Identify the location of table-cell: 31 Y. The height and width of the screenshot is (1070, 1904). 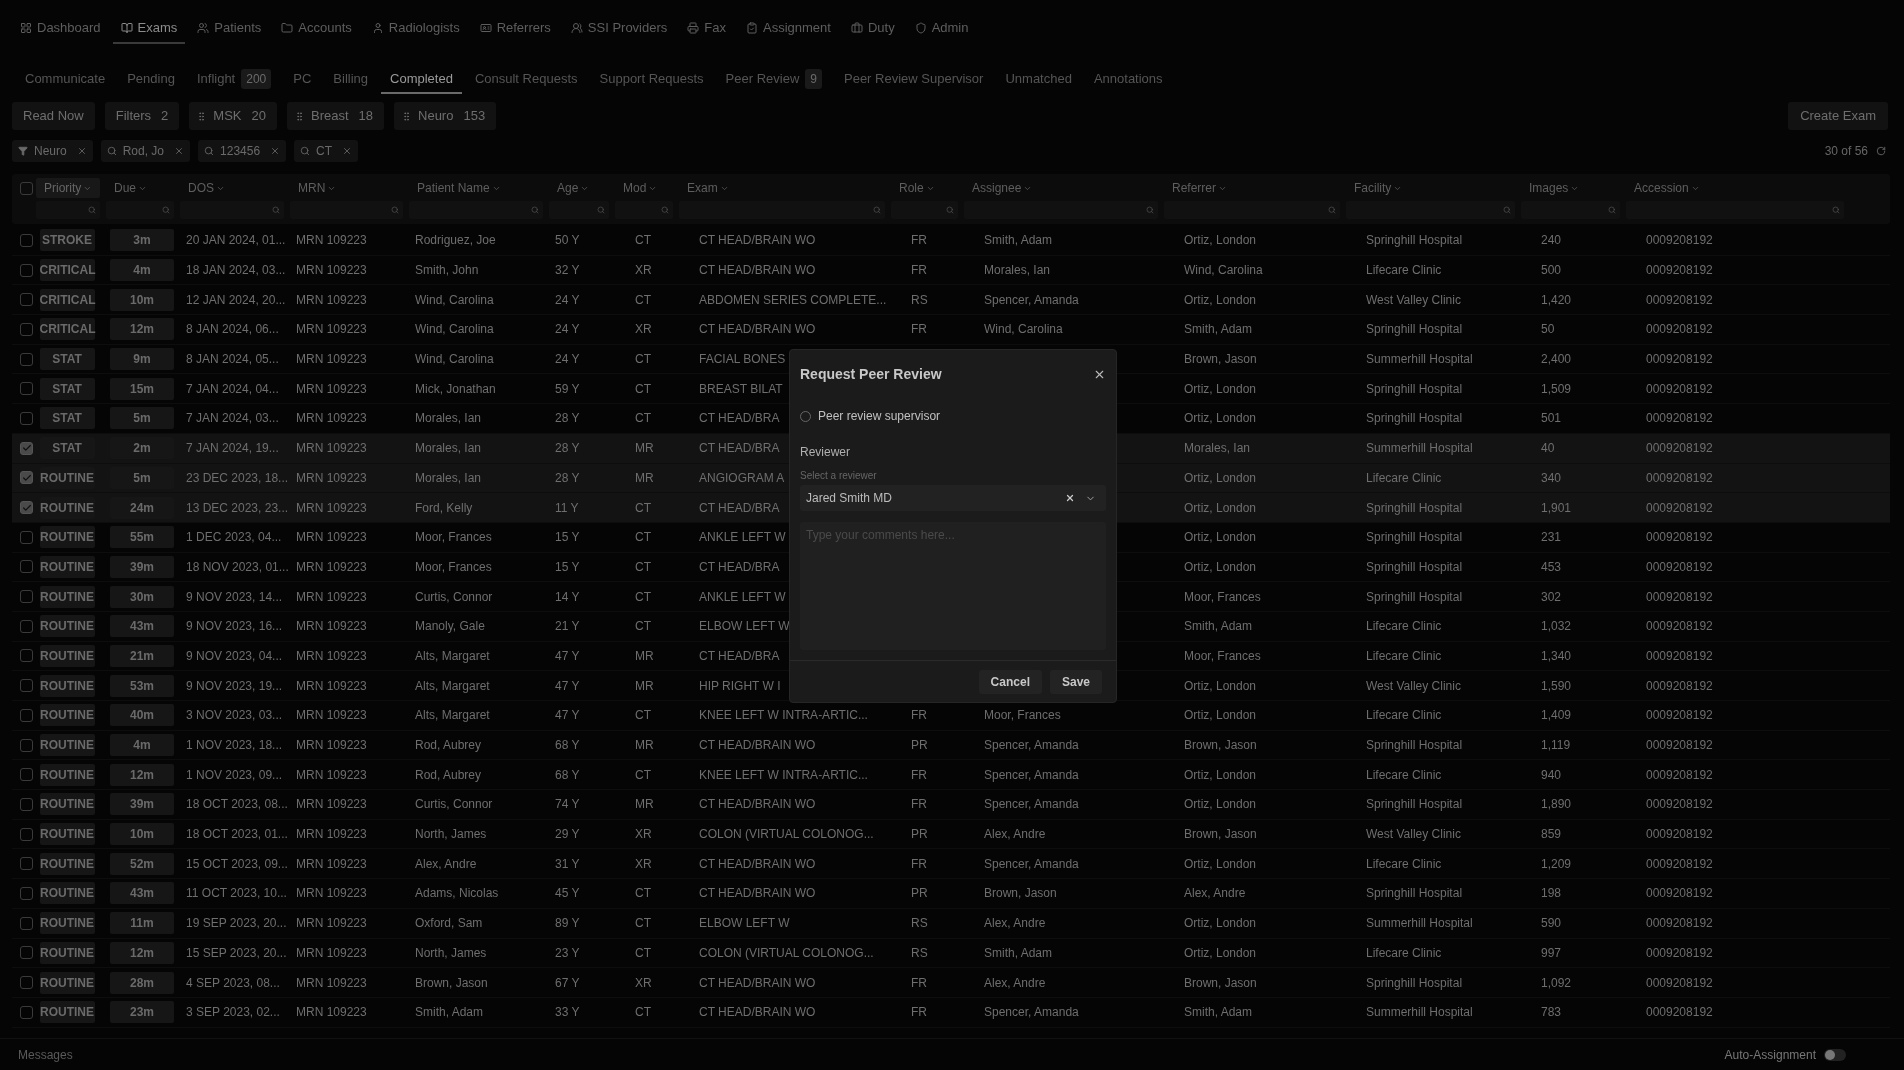
(567, 863).